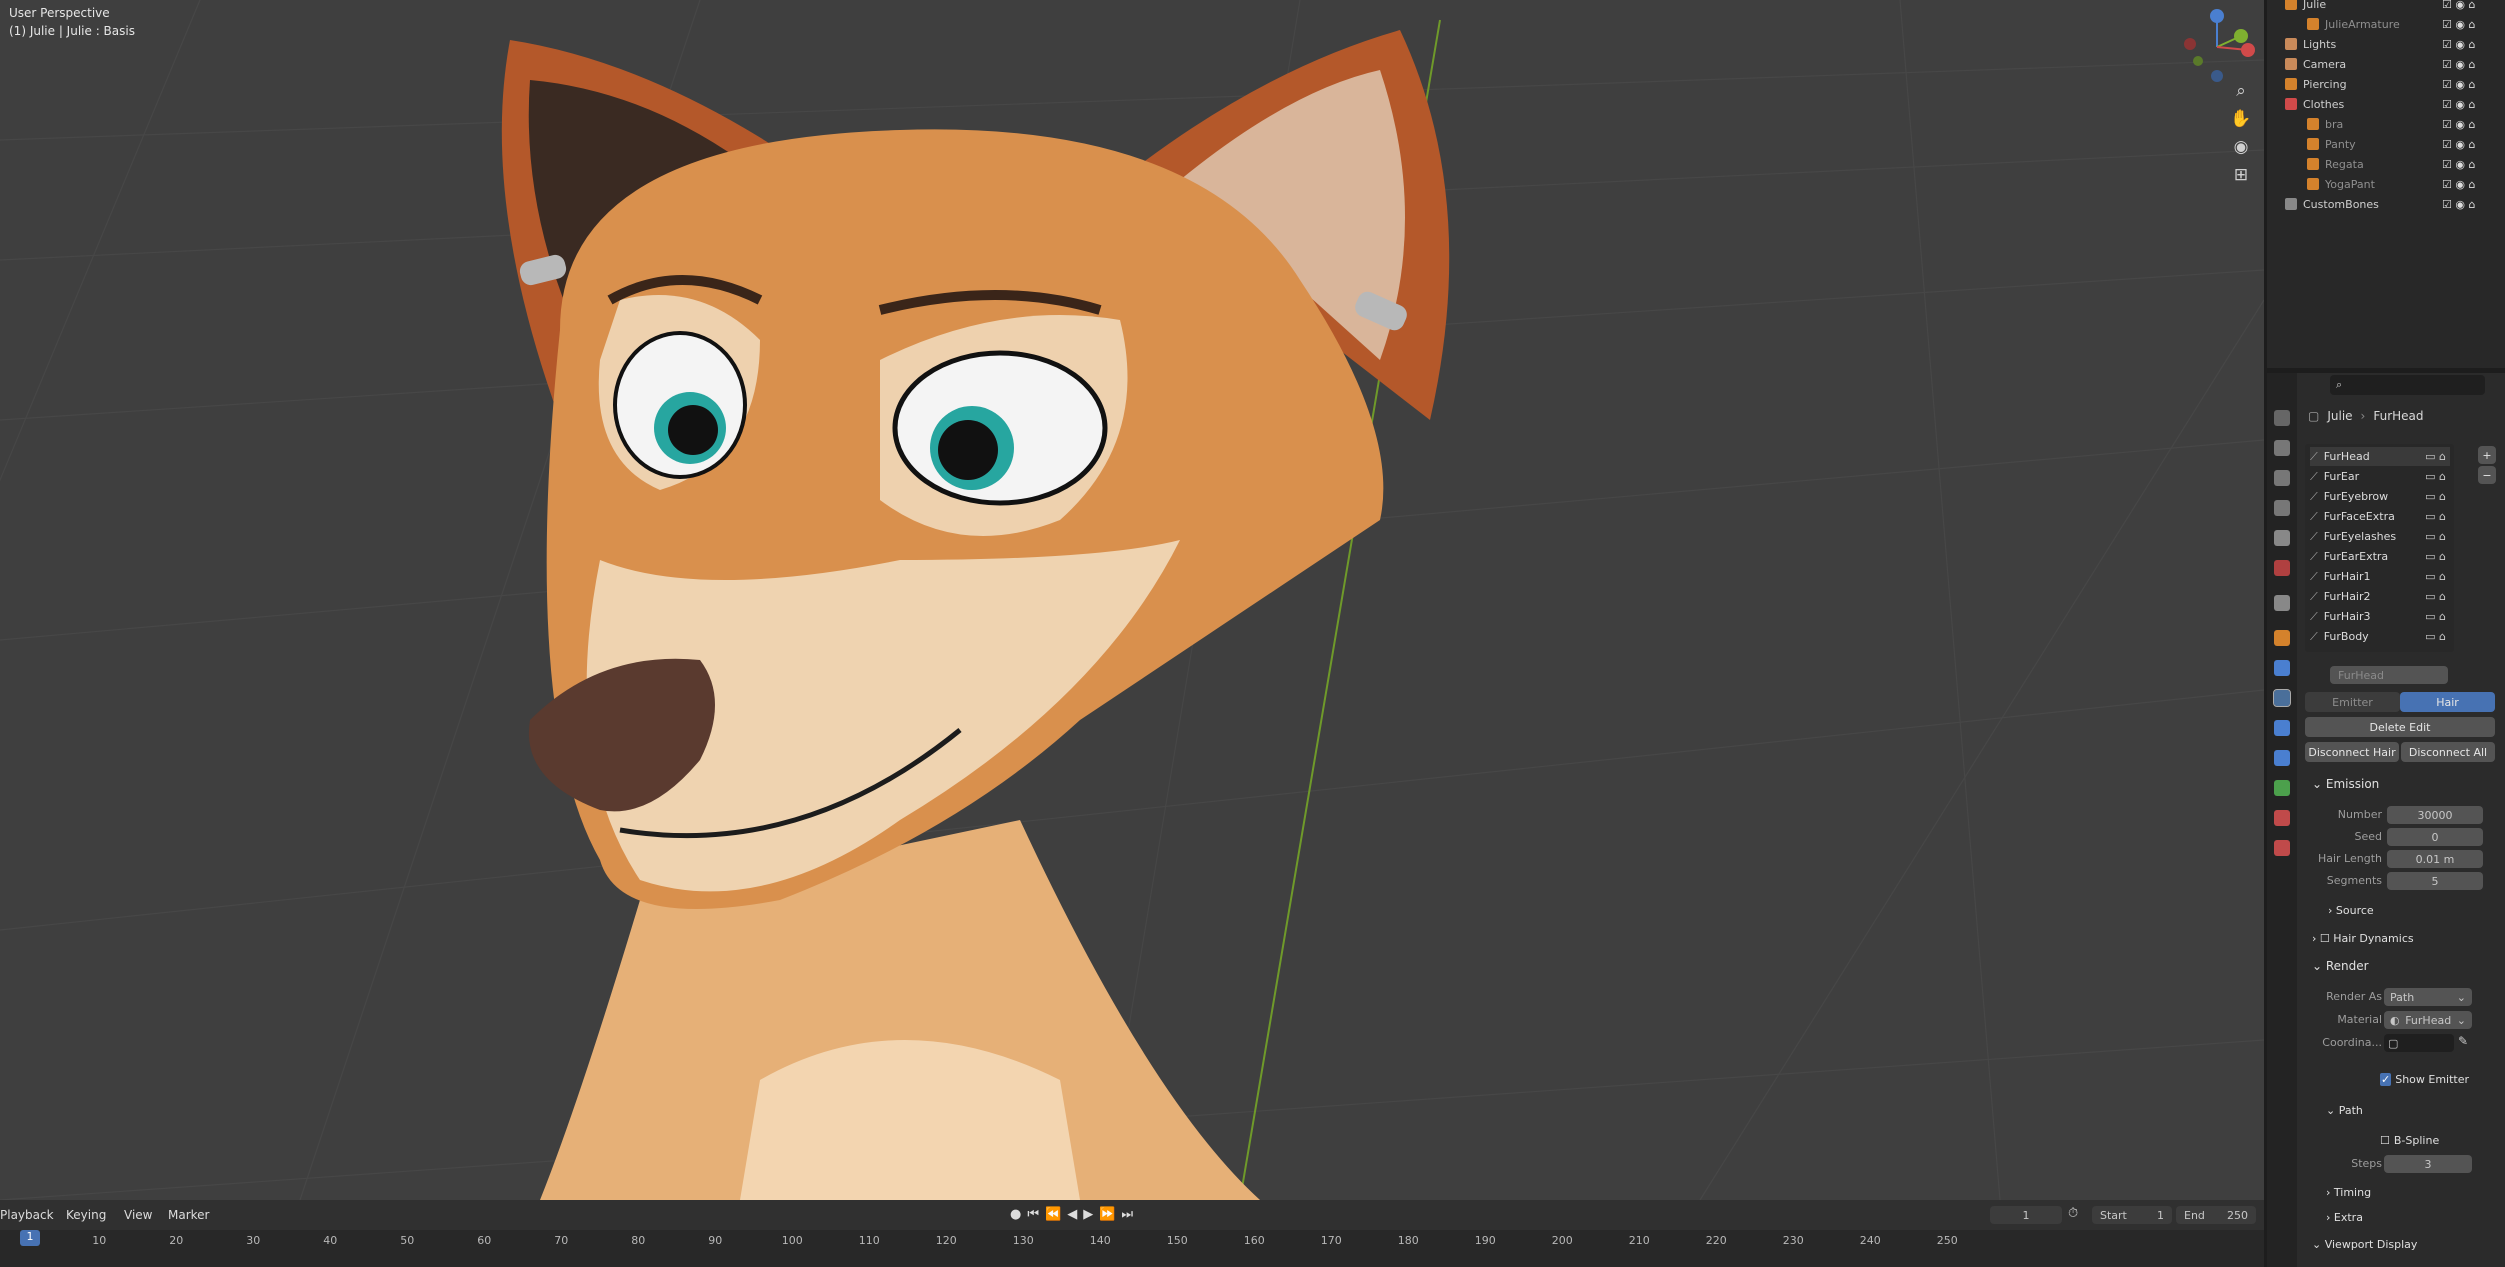 This screenshot has height=1267, width=2505. What do you see at coordinates (2380, 516) in the screenshot?
I see `particle-system-item: ⟋ FurFaceExtra ▭ ⌂` at bounding box center [2380, 516].